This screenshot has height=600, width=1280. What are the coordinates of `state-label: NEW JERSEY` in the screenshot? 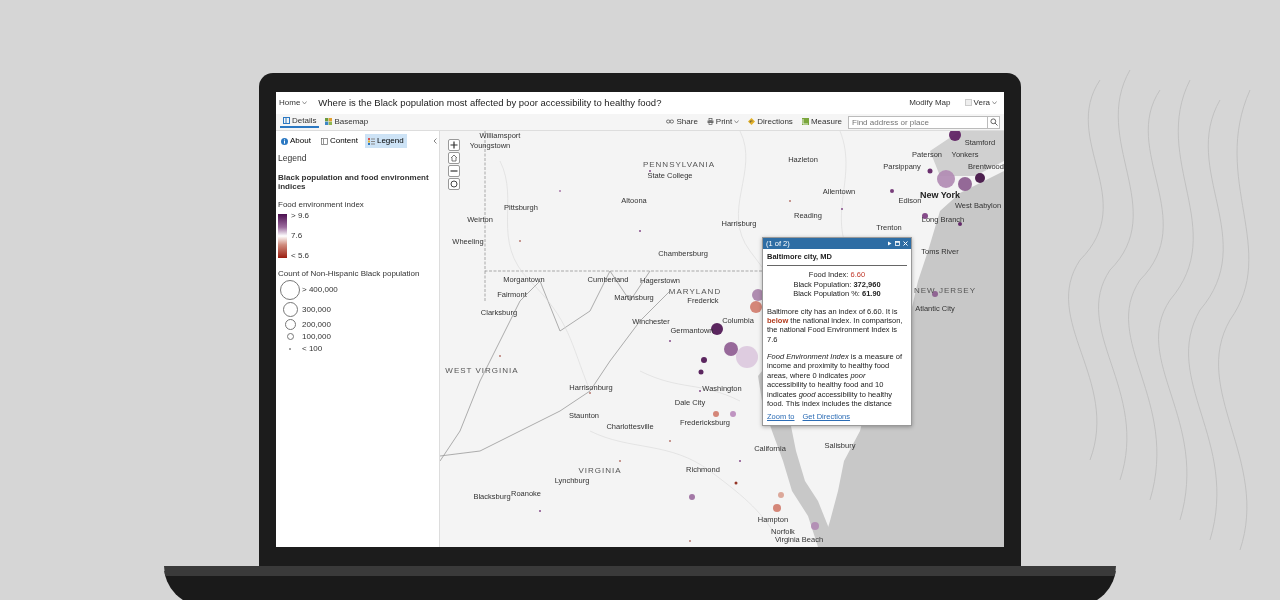 It's located at (945, 291).